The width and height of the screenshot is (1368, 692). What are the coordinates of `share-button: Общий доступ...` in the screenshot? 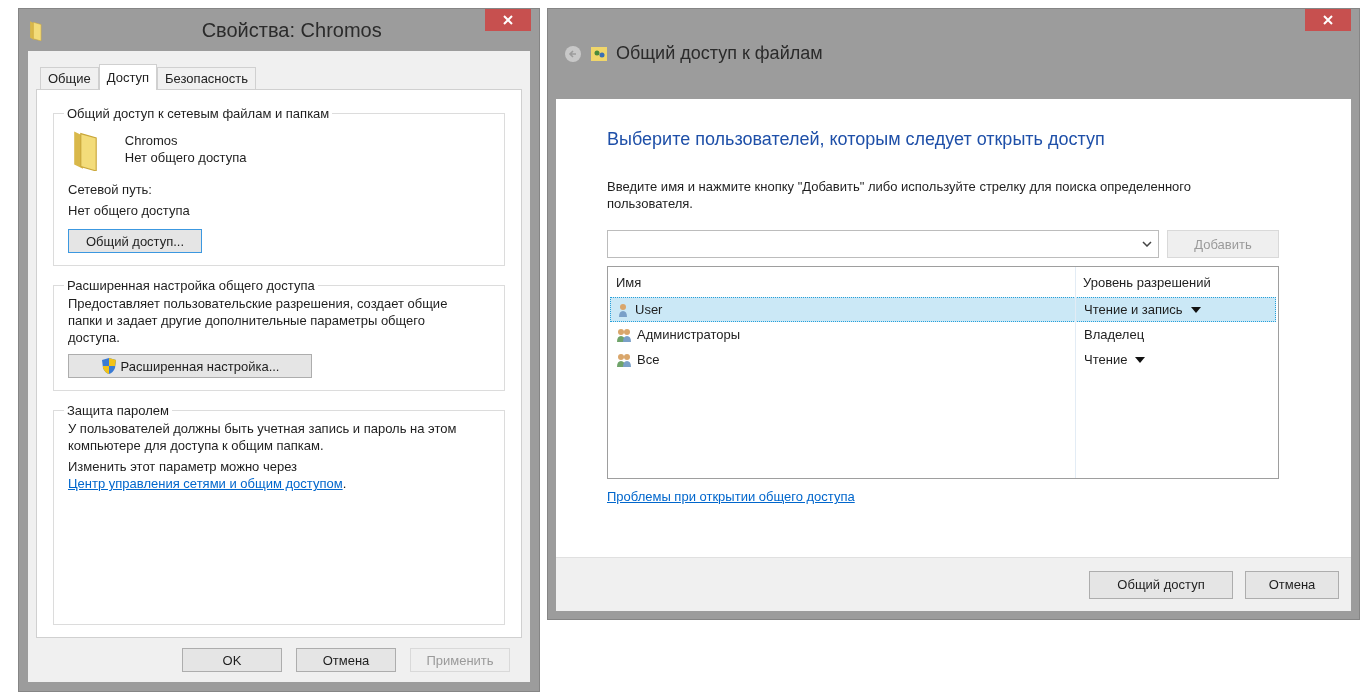 It's located at (135, 241).